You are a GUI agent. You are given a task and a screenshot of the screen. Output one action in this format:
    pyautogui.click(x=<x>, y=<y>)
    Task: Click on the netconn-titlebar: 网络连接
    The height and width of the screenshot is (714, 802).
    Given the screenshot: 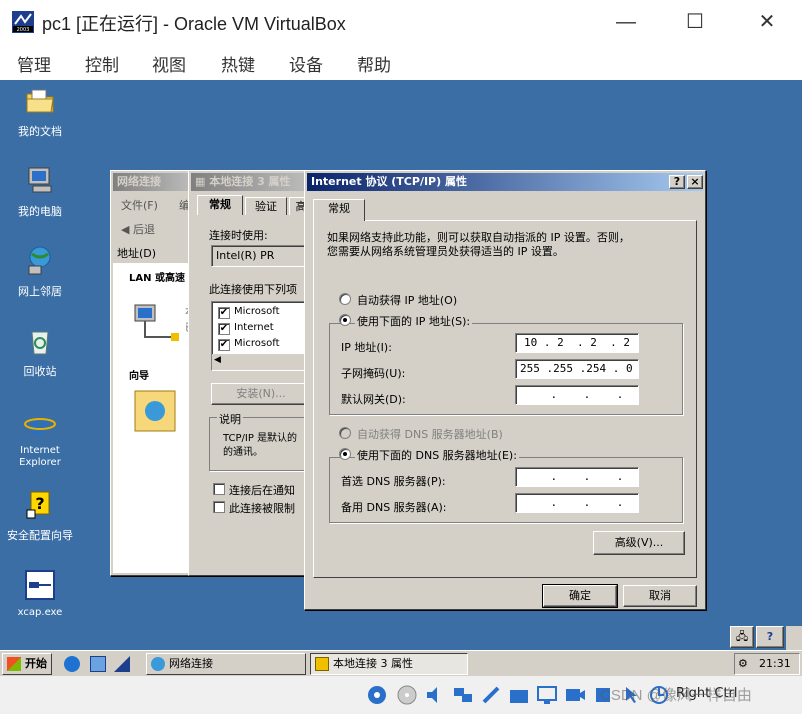 What is the action you would take?
    pyautogui.click(x=155, y=182)
    